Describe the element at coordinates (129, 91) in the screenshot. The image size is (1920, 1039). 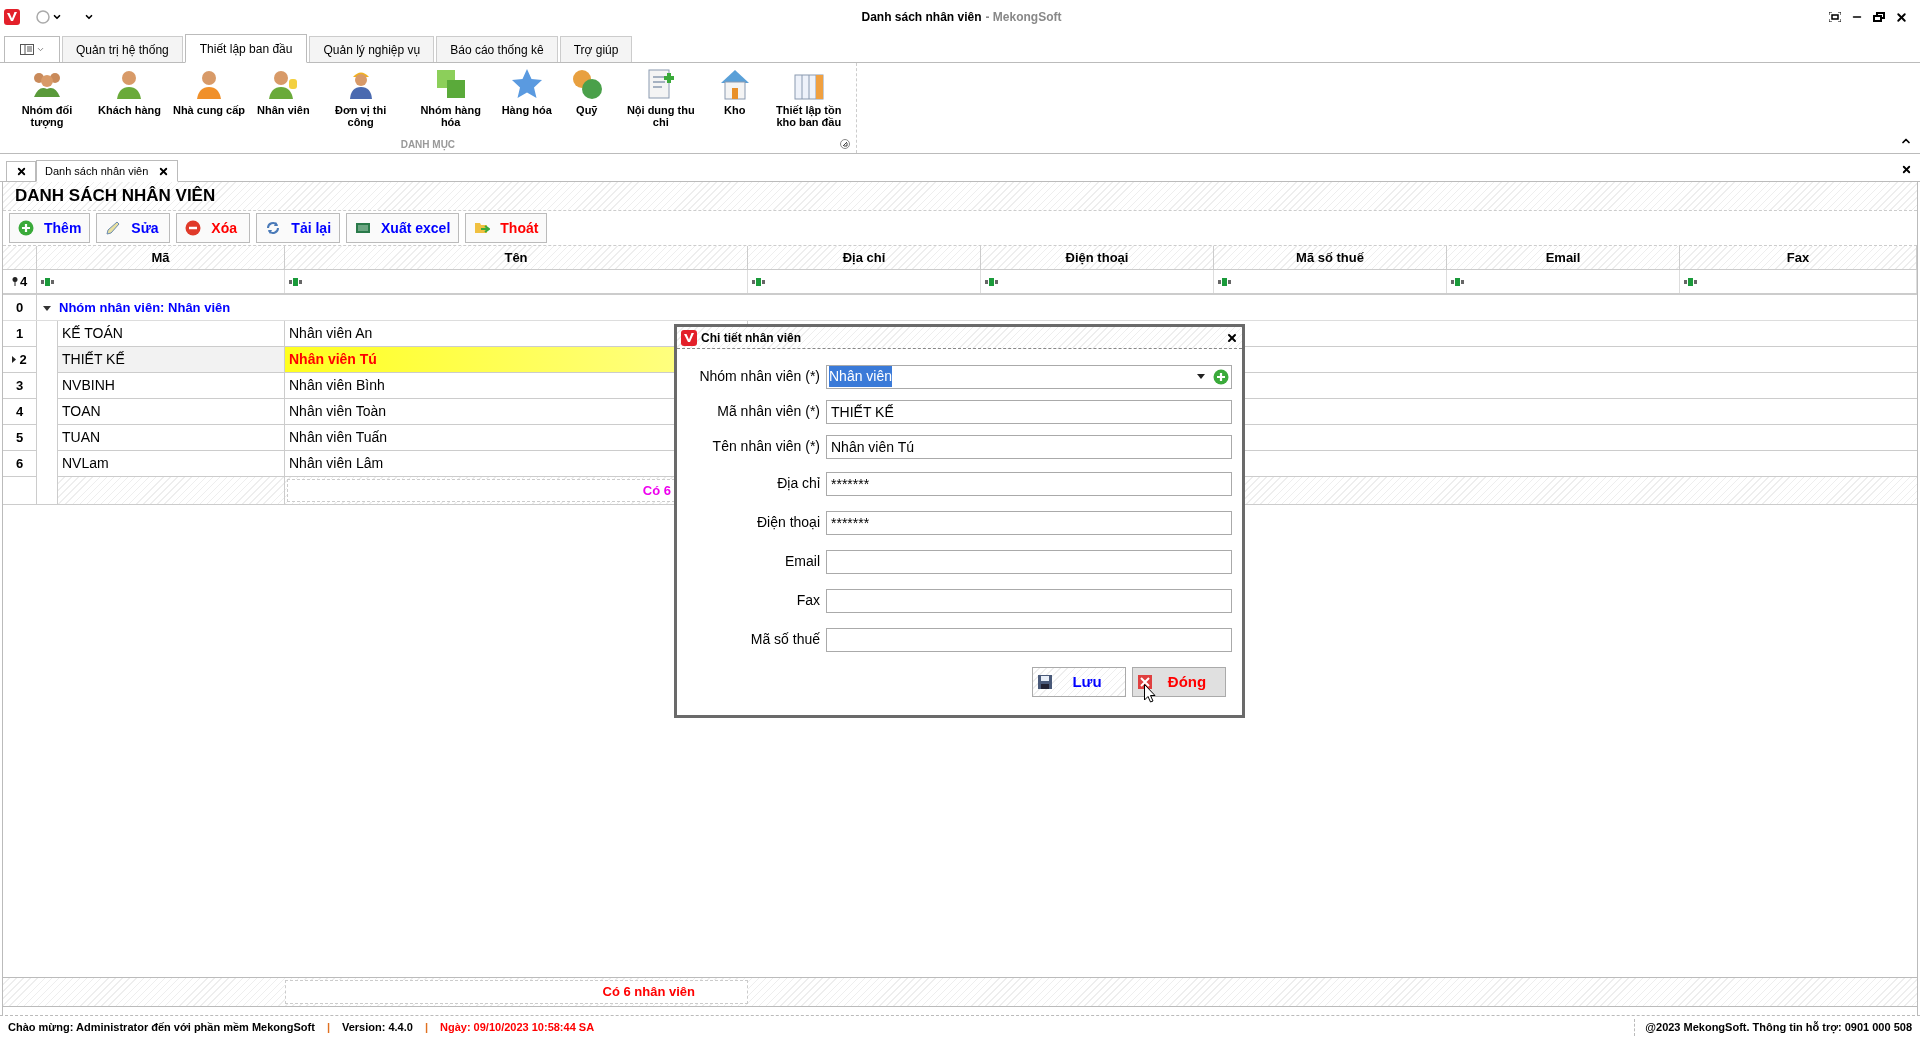
I see `ribbon-button: Khách hàng` at that location.